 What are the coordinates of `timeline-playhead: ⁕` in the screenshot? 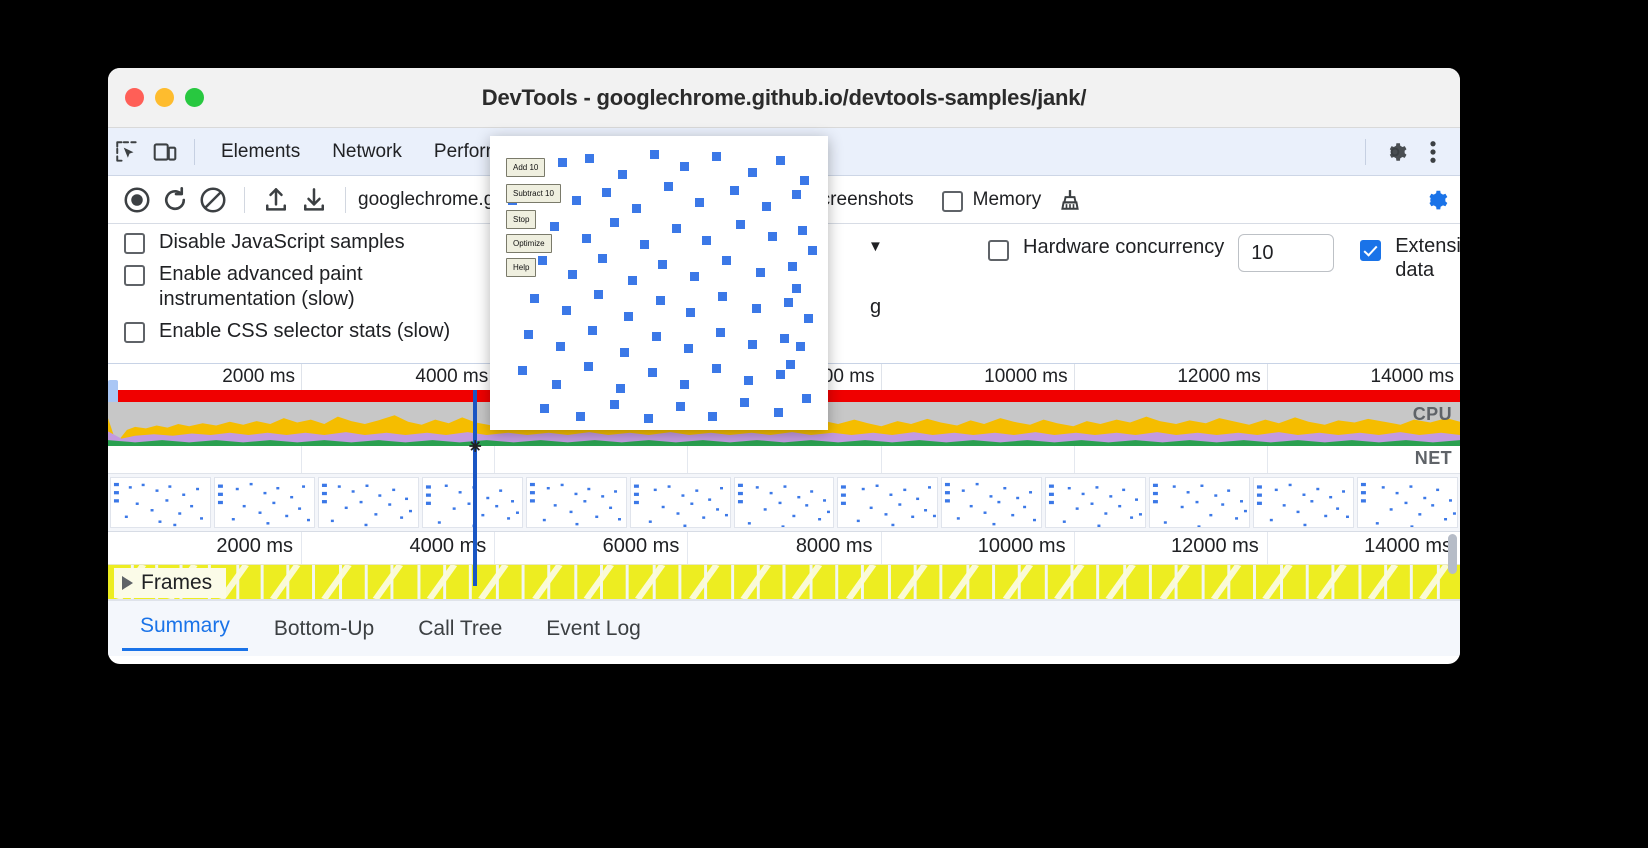 It's located at (475, 488).